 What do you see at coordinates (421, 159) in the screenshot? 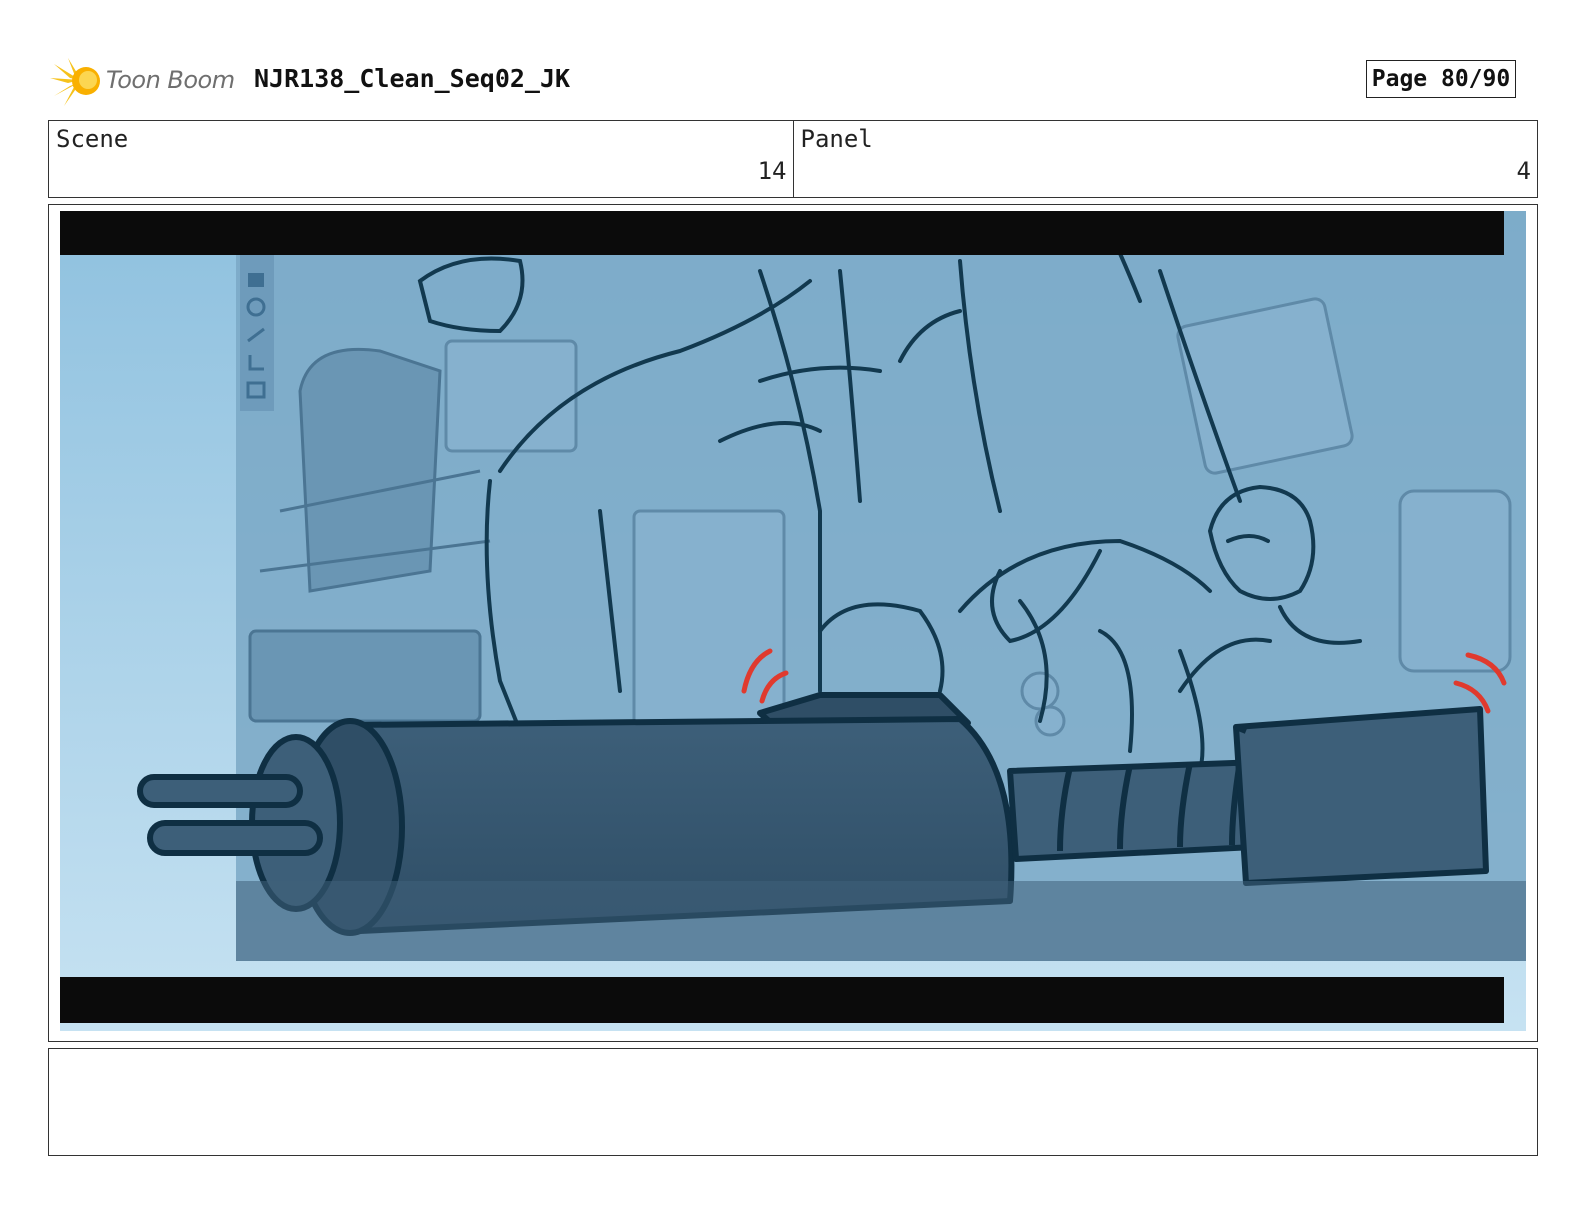
I see `scene-cell: Scene 14` at bounding box center [421, 159].